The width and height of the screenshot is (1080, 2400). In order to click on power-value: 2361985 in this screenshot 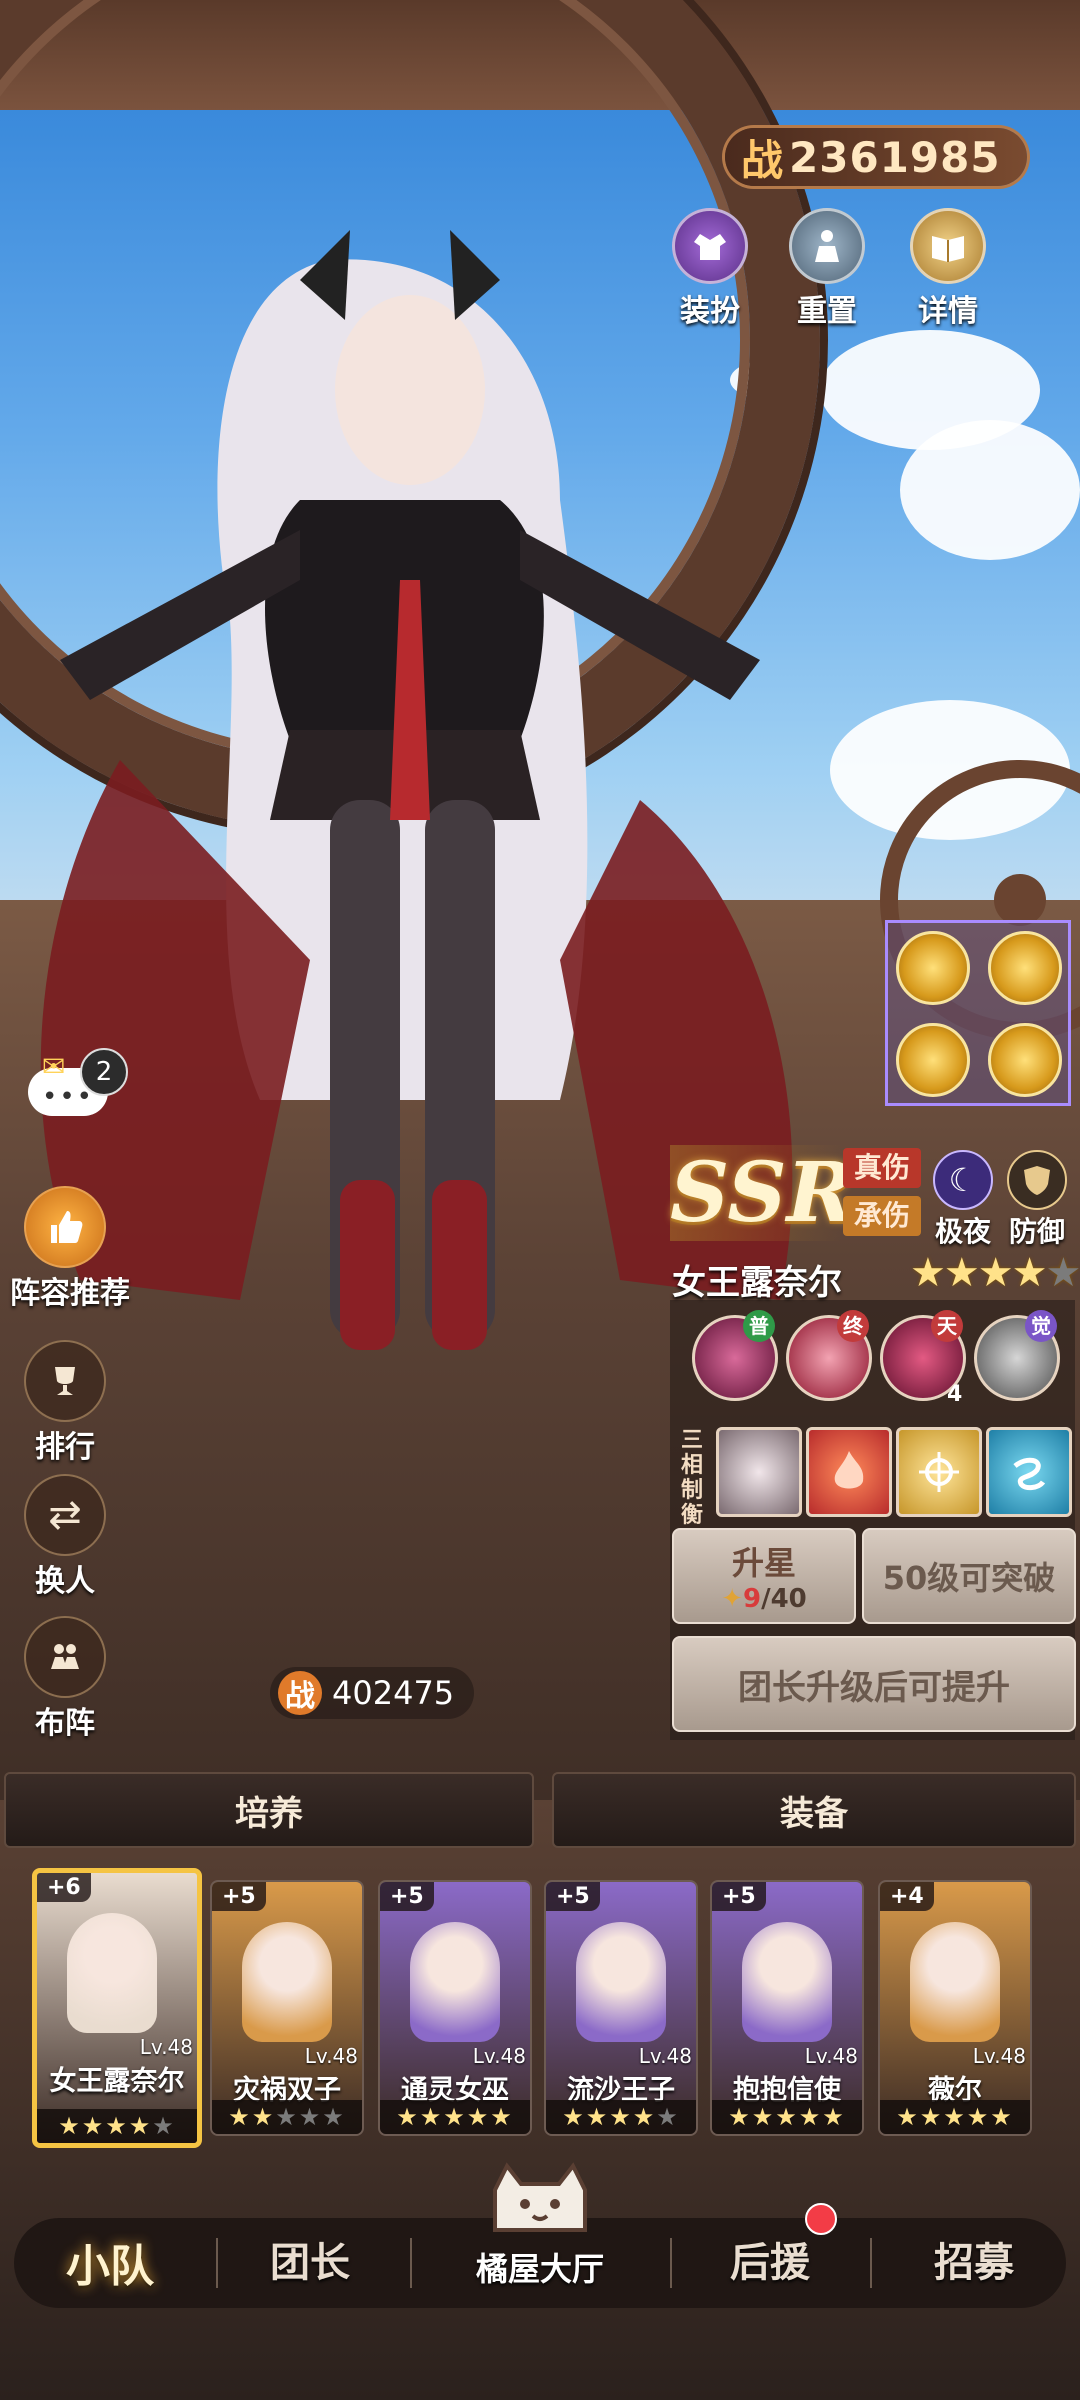, I will do `click(895, 157)`.